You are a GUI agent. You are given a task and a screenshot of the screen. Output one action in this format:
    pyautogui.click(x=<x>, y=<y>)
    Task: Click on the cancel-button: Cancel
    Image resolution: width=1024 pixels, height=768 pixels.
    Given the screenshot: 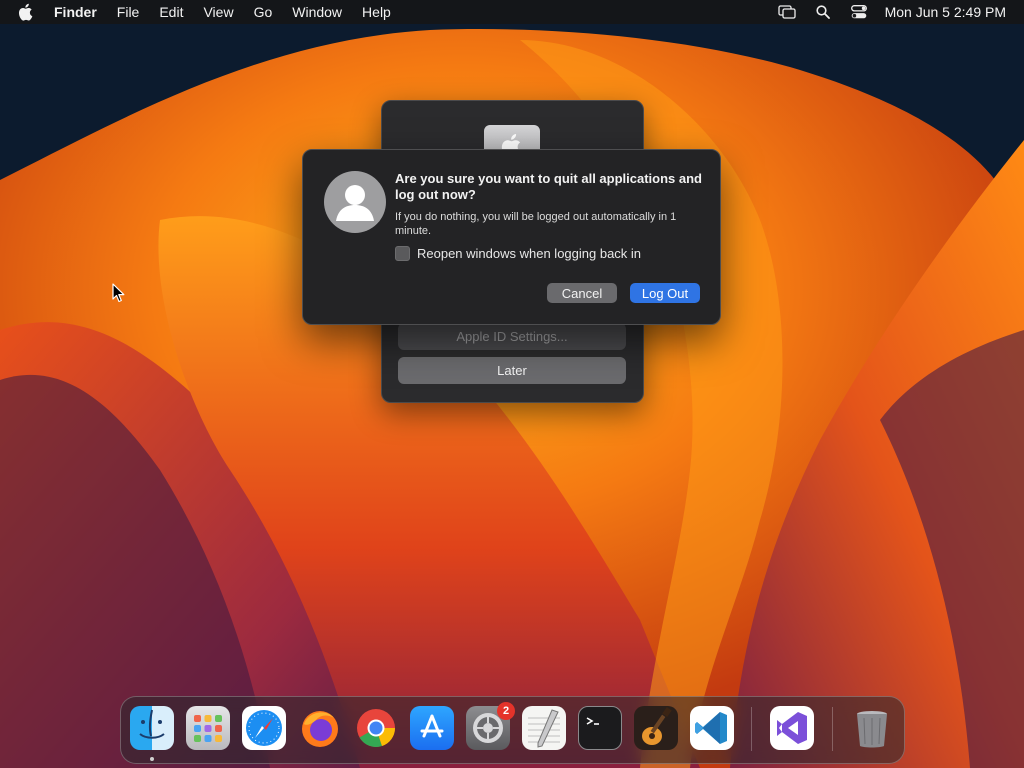 What is the action you would take?
    pyautogui.click(x=582, y=293)
    